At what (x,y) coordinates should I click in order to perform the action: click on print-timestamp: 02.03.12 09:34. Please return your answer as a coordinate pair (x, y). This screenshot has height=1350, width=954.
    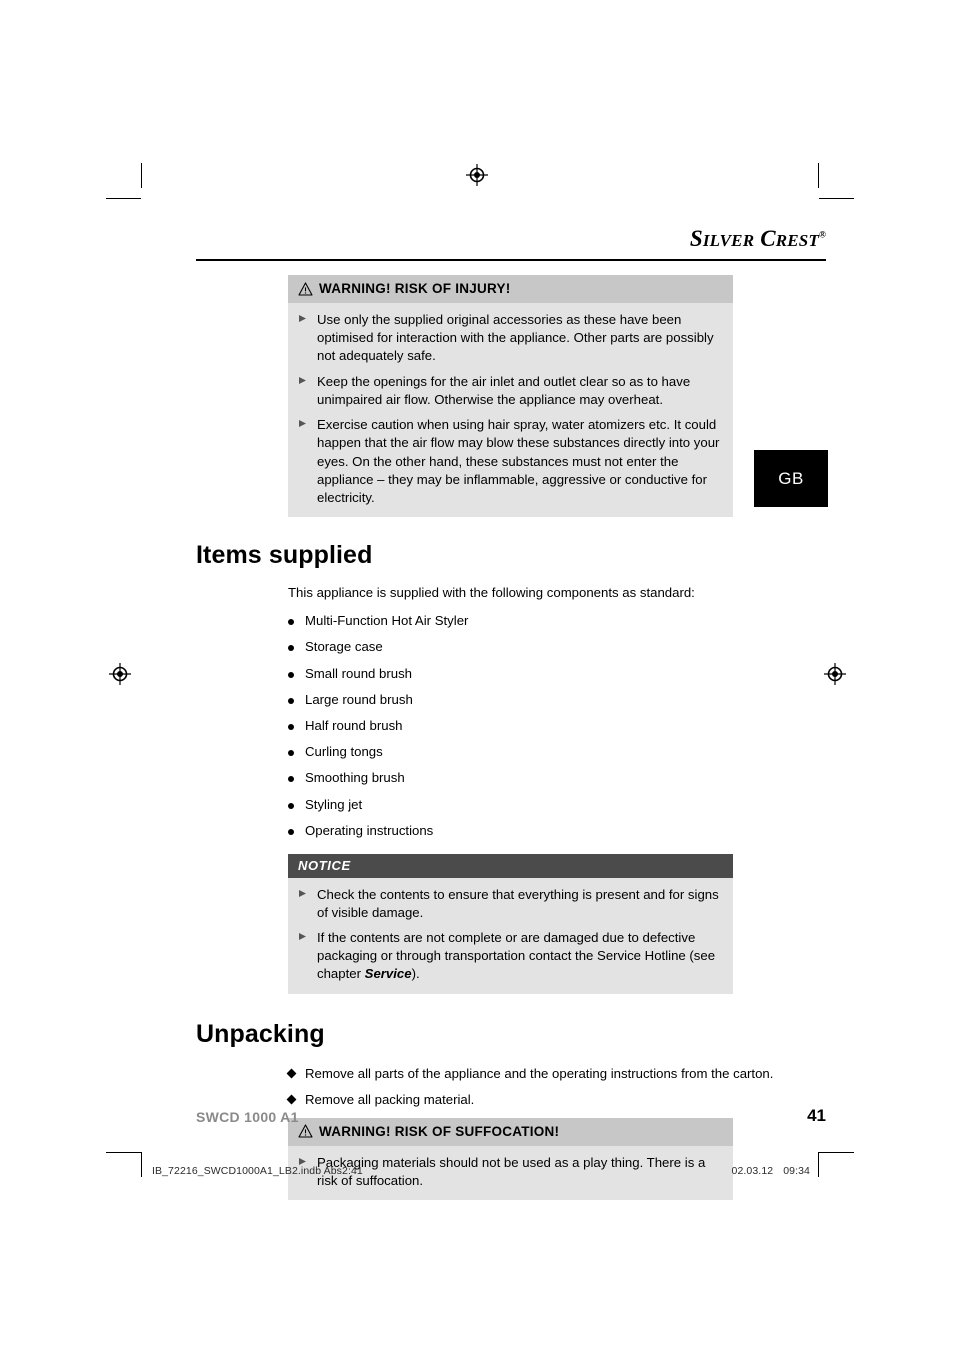
    Looking at the image, I should click on (705, 1171).